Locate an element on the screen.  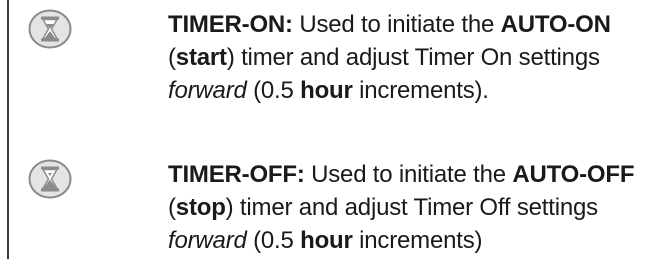
action-label: stop is located at coordinates (200, 207).